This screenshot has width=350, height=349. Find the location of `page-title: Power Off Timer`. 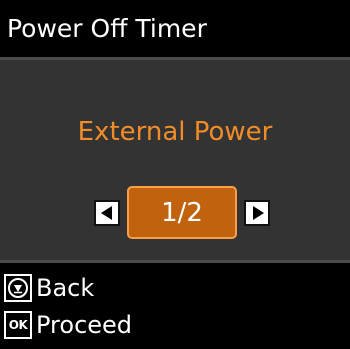

page-title: Power Off Timer is located at coordinates (107, 28).